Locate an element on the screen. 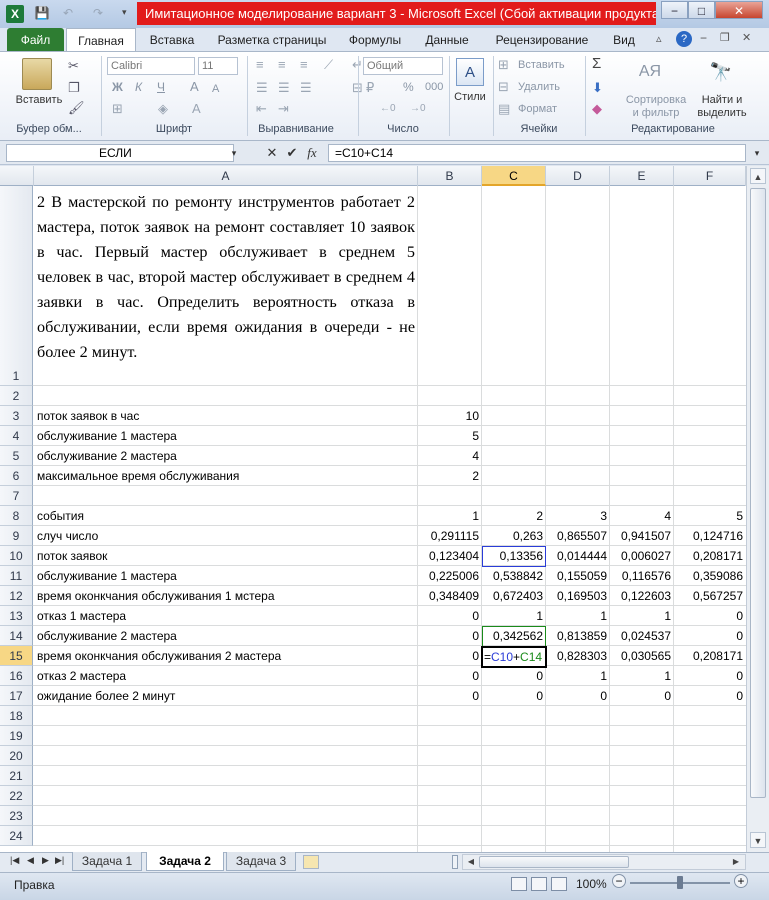 The image size is (769, 900). cell-e10: 0,006027 is located at coordinates (642, 556).